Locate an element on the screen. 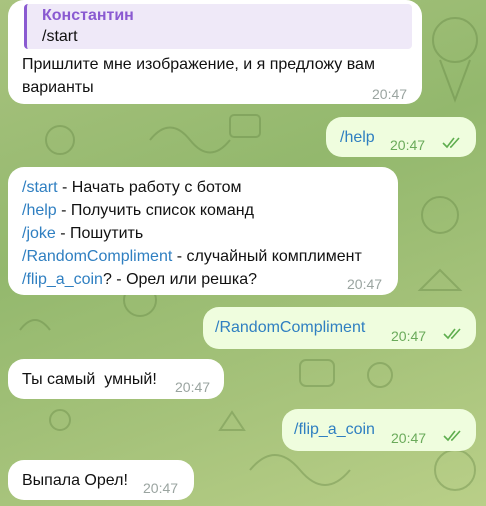 The image size is (486, 506). reply-text: /start is located at coordinates (60, 36).